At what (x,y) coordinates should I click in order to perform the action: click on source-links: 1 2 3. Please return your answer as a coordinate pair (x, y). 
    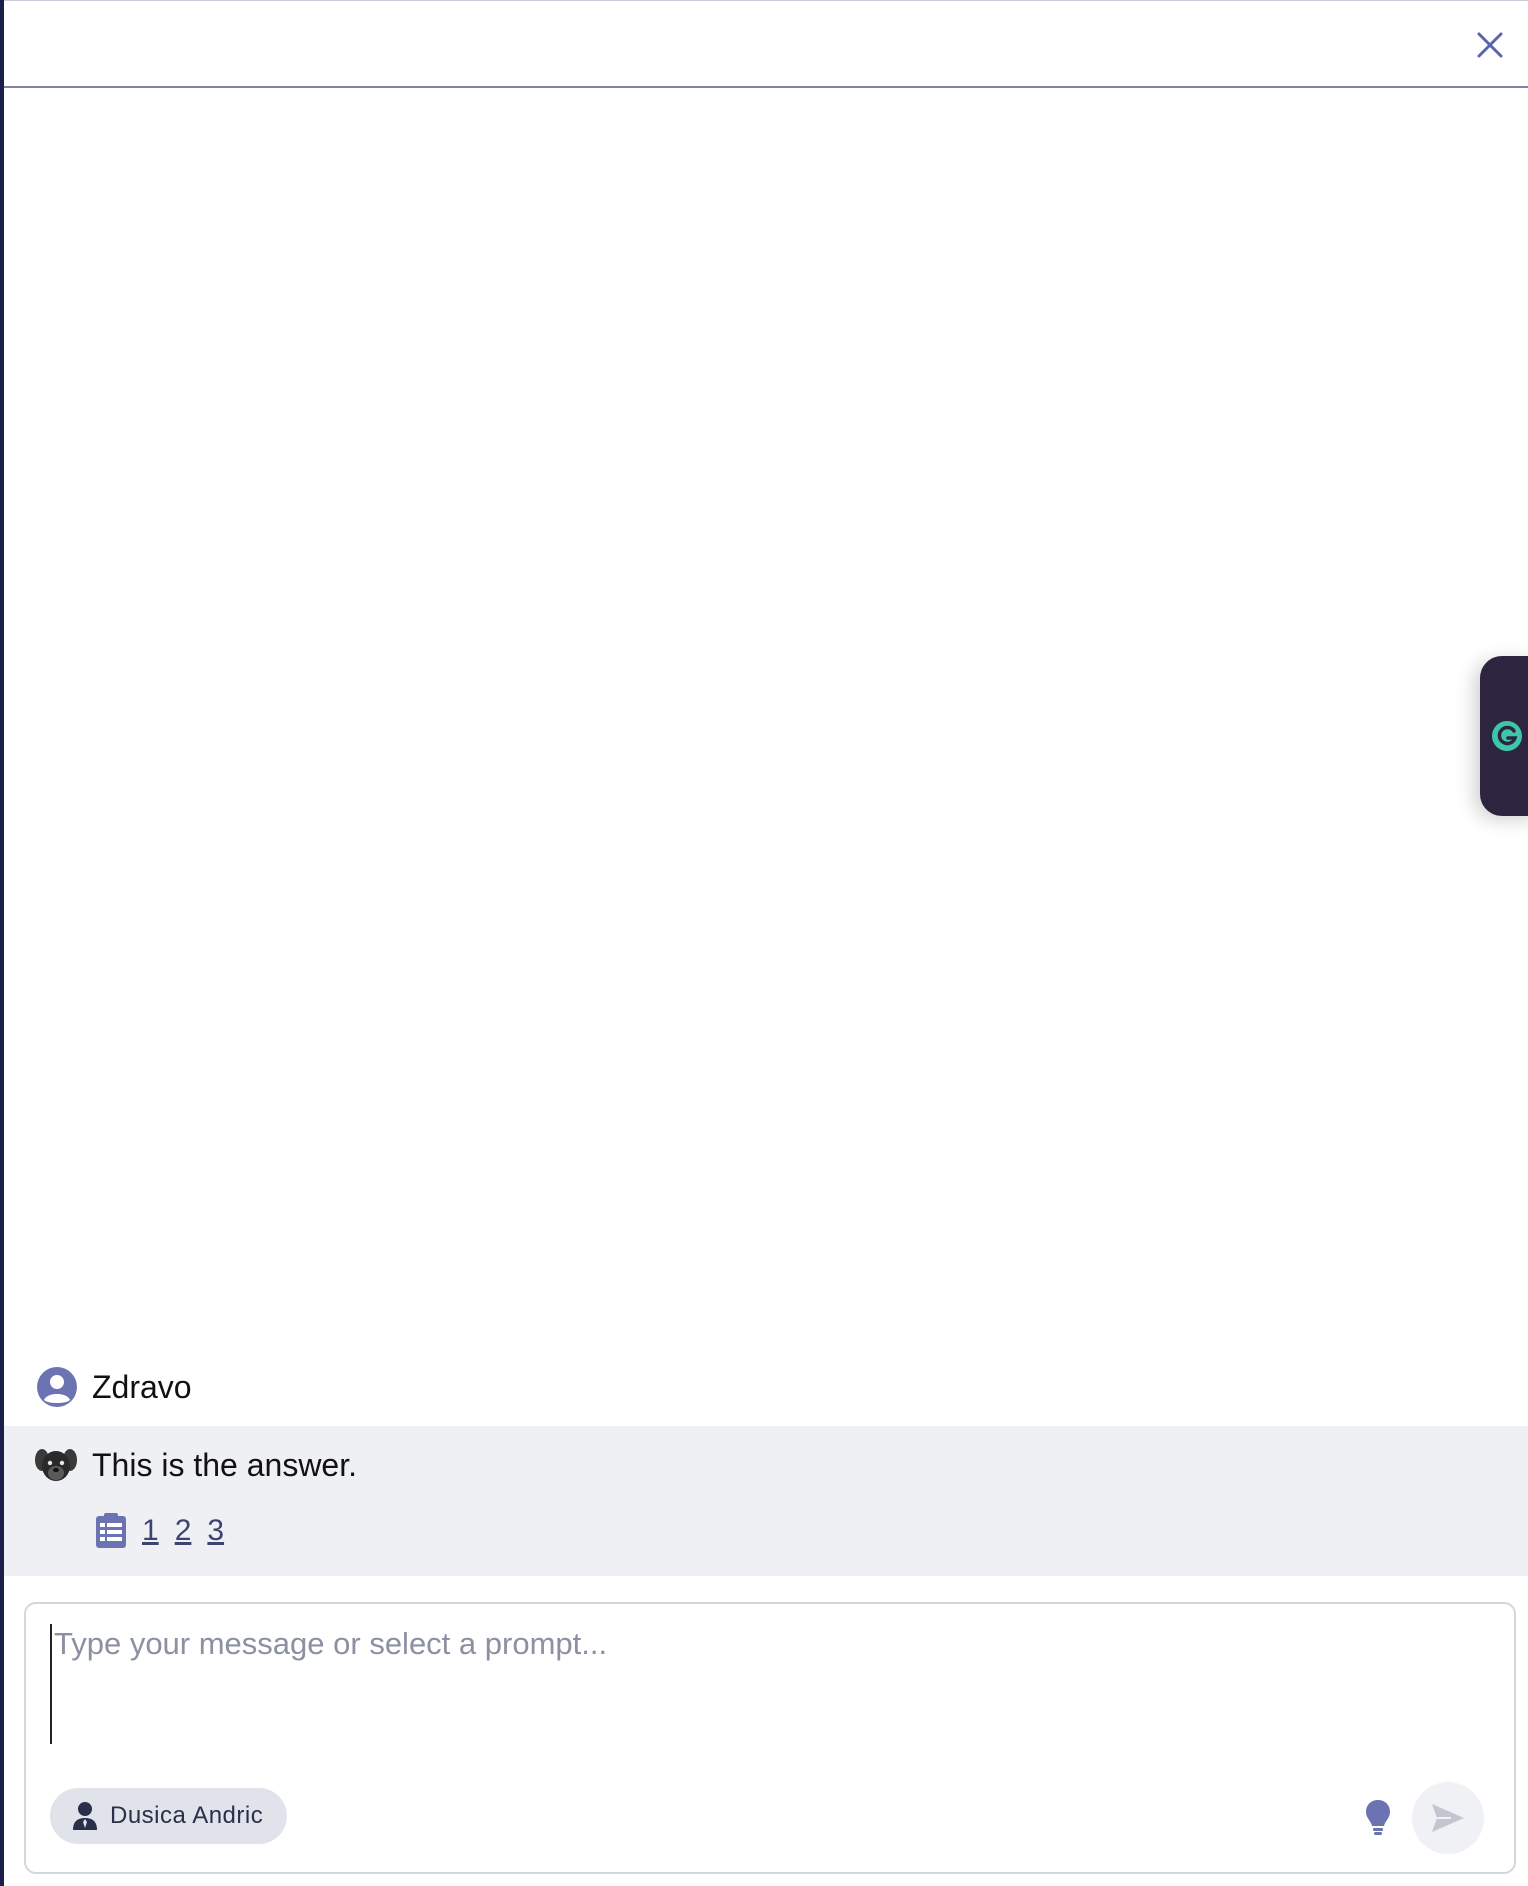
    Looking at the image, I should click on (160, 1531).